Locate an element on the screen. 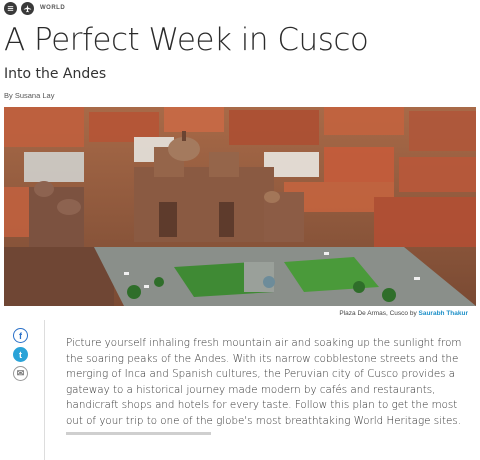 This screenshot has height=460, width=480. image-caption: Plaza De Armas, Cusco by Saurabh Thakur is located at coordinates (403, 313).